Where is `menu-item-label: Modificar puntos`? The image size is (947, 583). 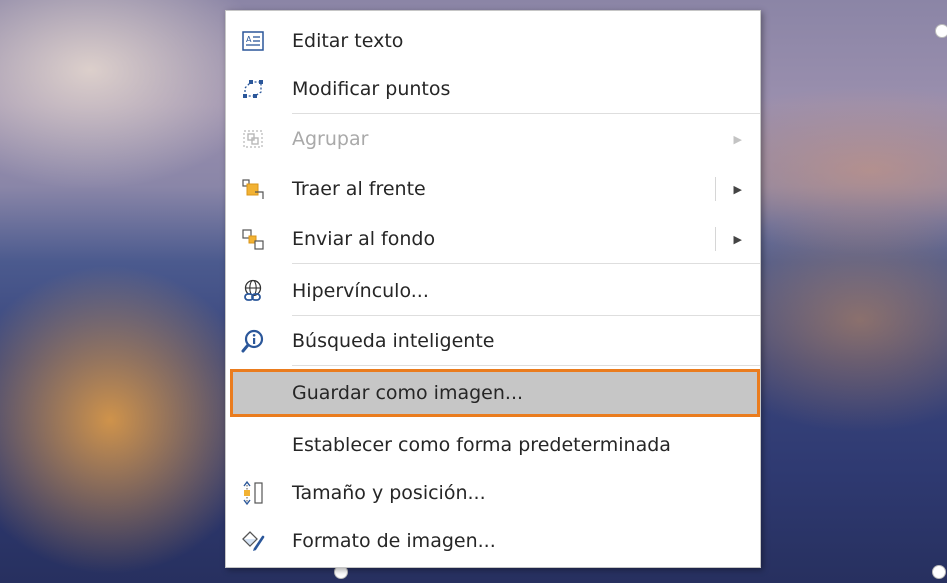 menu-item-label: Modificar puntos is located at coordinates (371, 89).